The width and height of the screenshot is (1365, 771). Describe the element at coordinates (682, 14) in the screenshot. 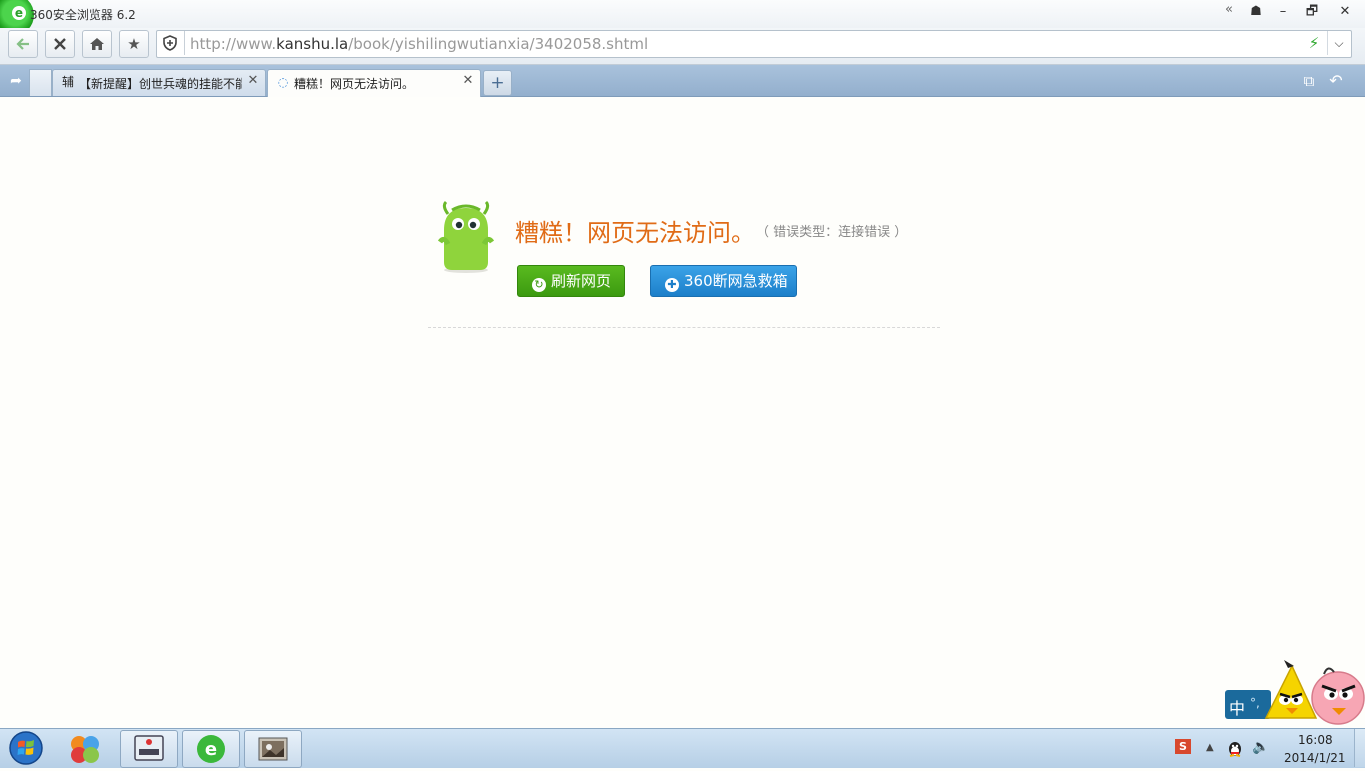

I see `title-bar` at that location.